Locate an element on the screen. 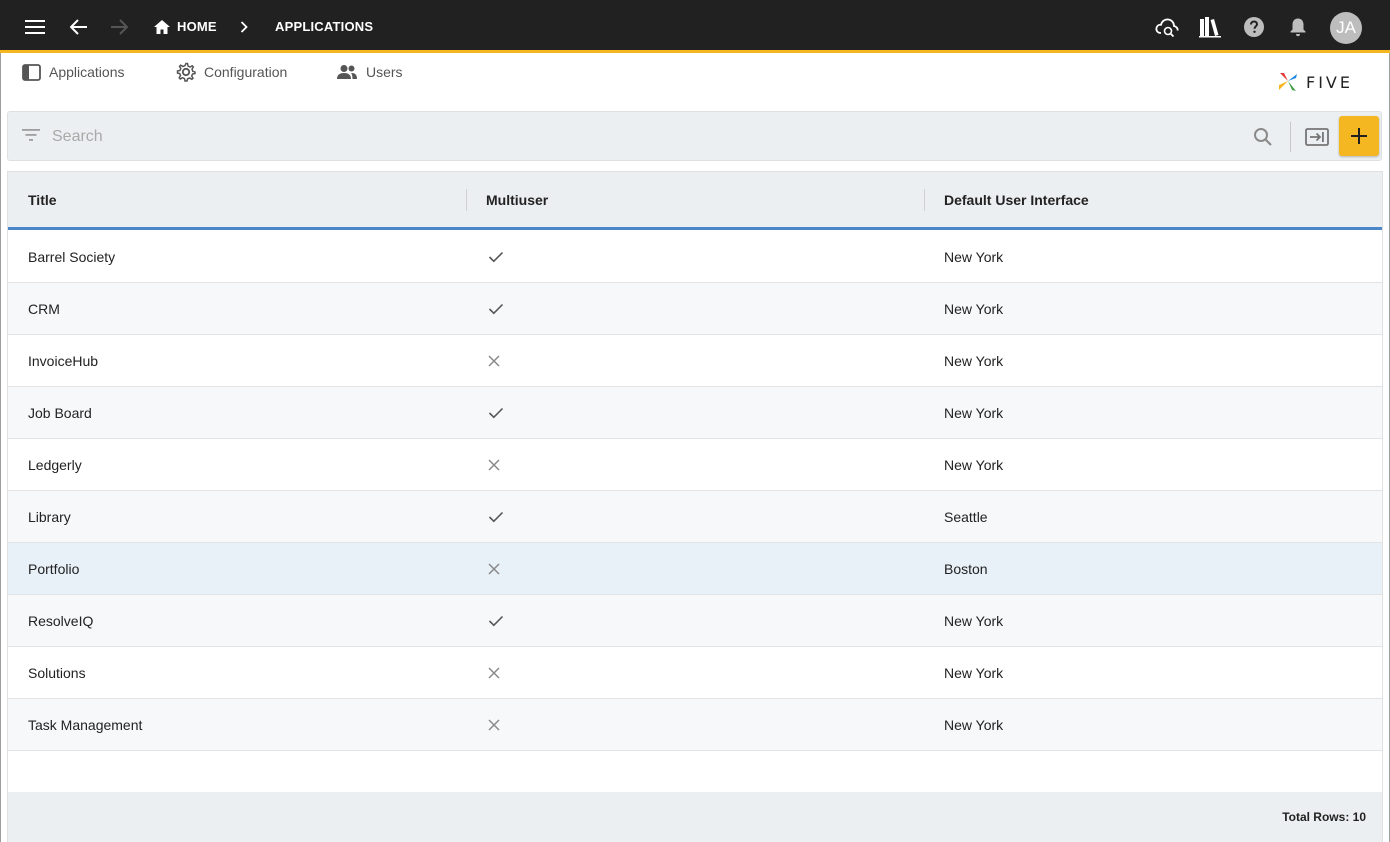  column-header-default-ui: Default User Interface is located at coordinates (1016, 199).